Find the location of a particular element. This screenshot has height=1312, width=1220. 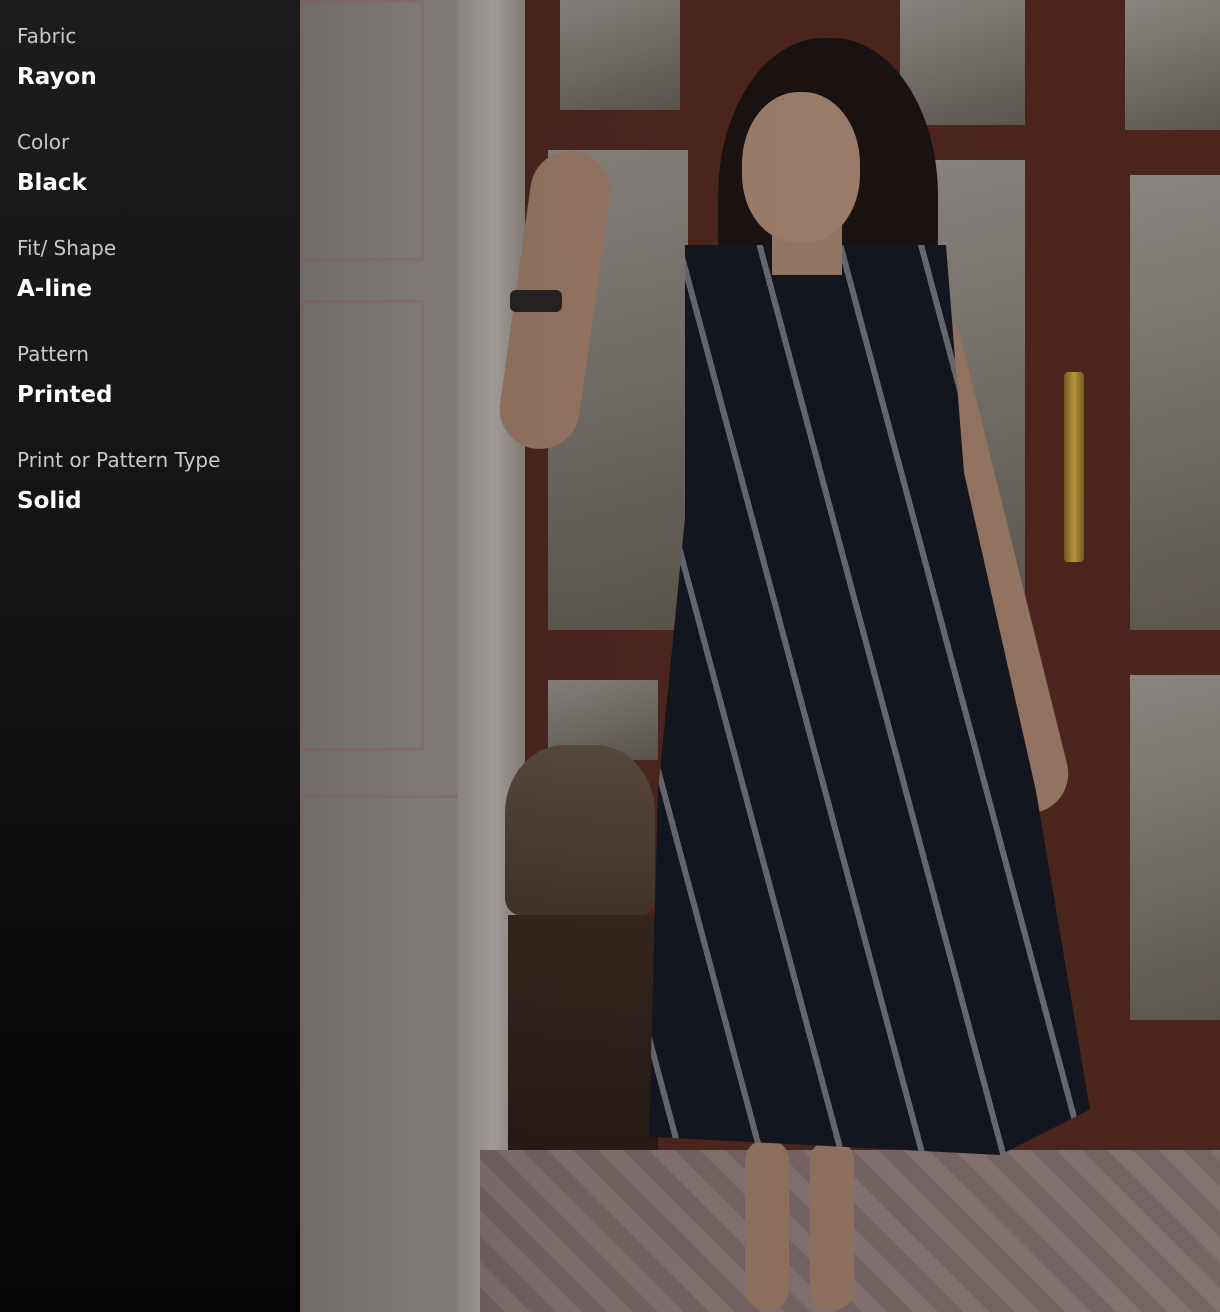

attribute-fit-shape: Fit/ Shape A-line is located at coordinates (152, 287).